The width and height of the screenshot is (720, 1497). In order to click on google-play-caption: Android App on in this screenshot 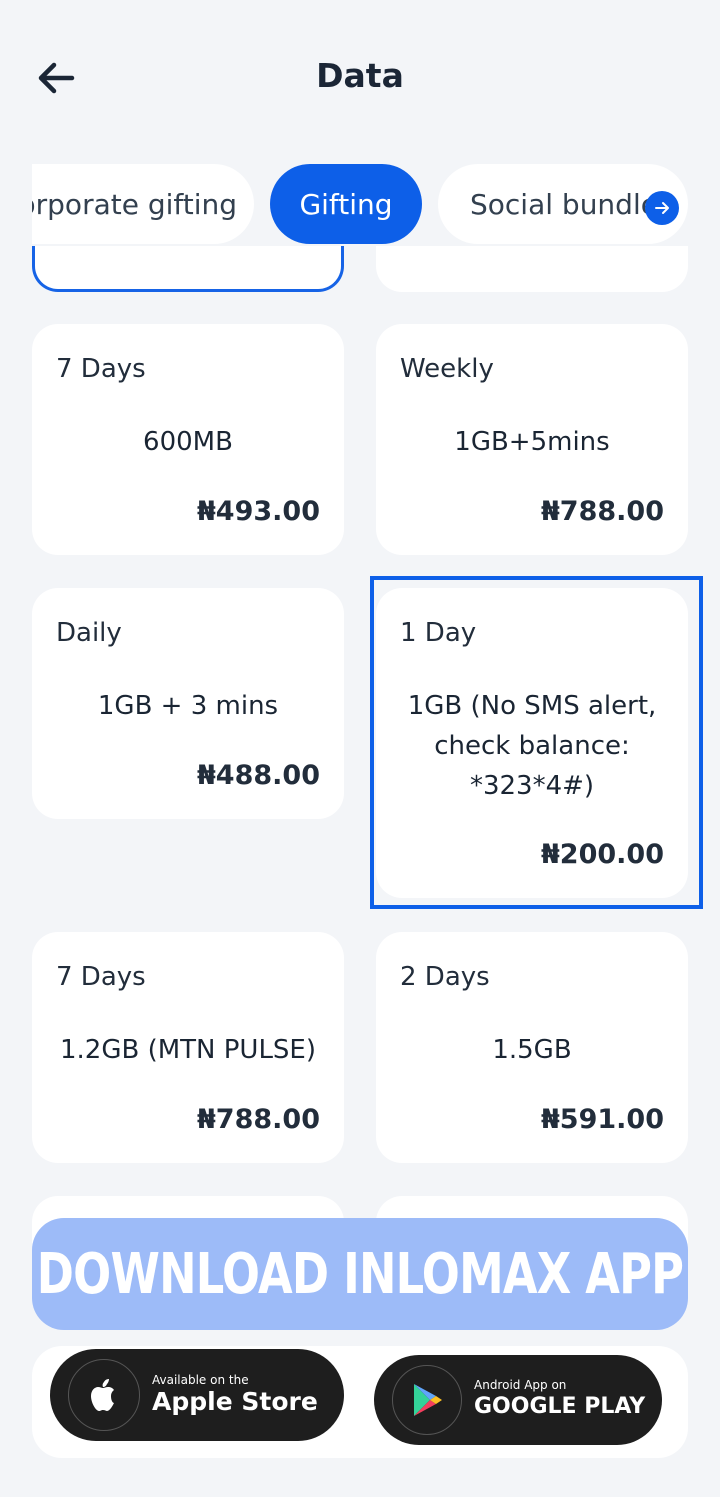, I will do `click(520, 1385)`.